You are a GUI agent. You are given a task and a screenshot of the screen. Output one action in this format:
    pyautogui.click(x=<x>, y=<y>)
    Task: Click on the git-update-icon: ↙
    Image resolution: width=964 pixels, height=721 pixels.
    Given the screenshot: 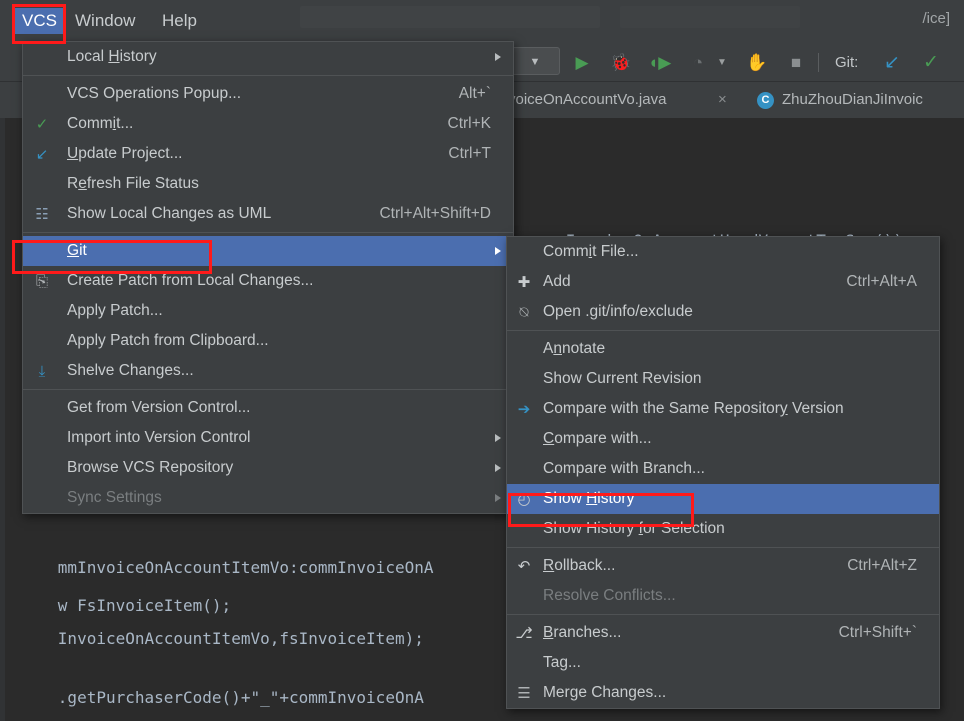 What is the action you would take?
    pyautogui.click(x=892, y=63)
    